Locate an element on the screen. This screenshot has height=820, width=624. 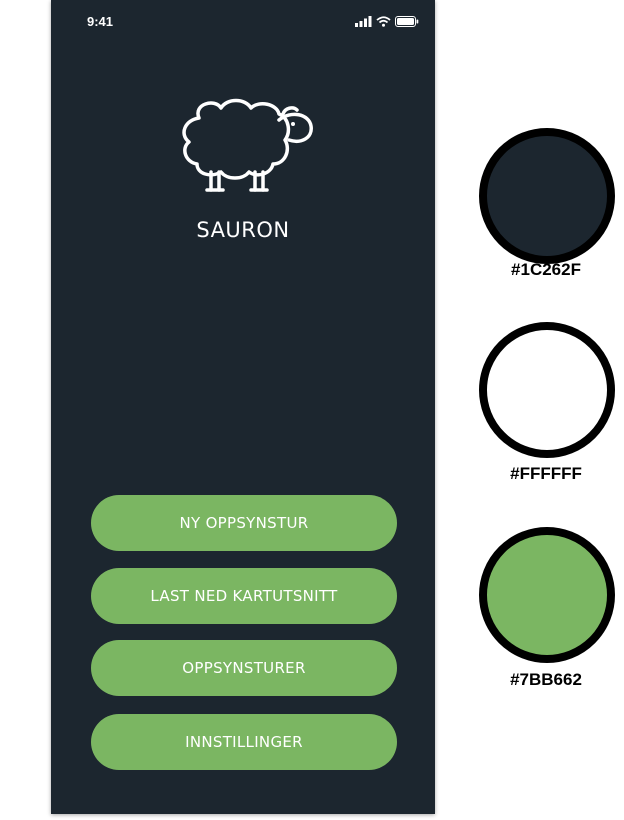
new-trip-button: NY OPPSYNSTUR is located at coordinates (244, 523).